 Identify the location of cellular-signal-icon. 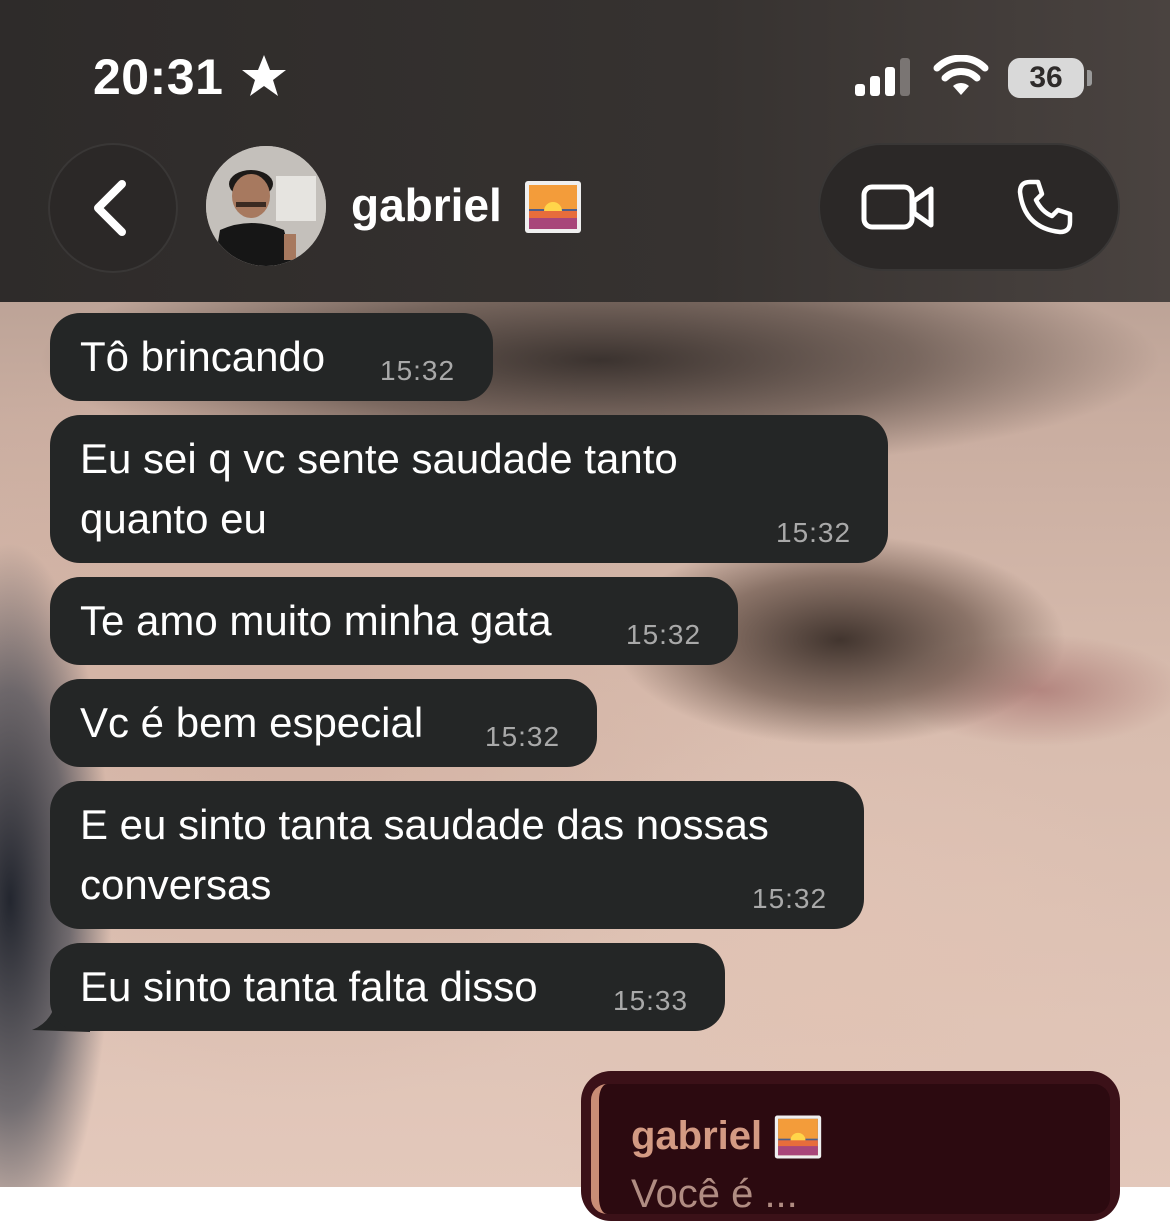
(882, 77).